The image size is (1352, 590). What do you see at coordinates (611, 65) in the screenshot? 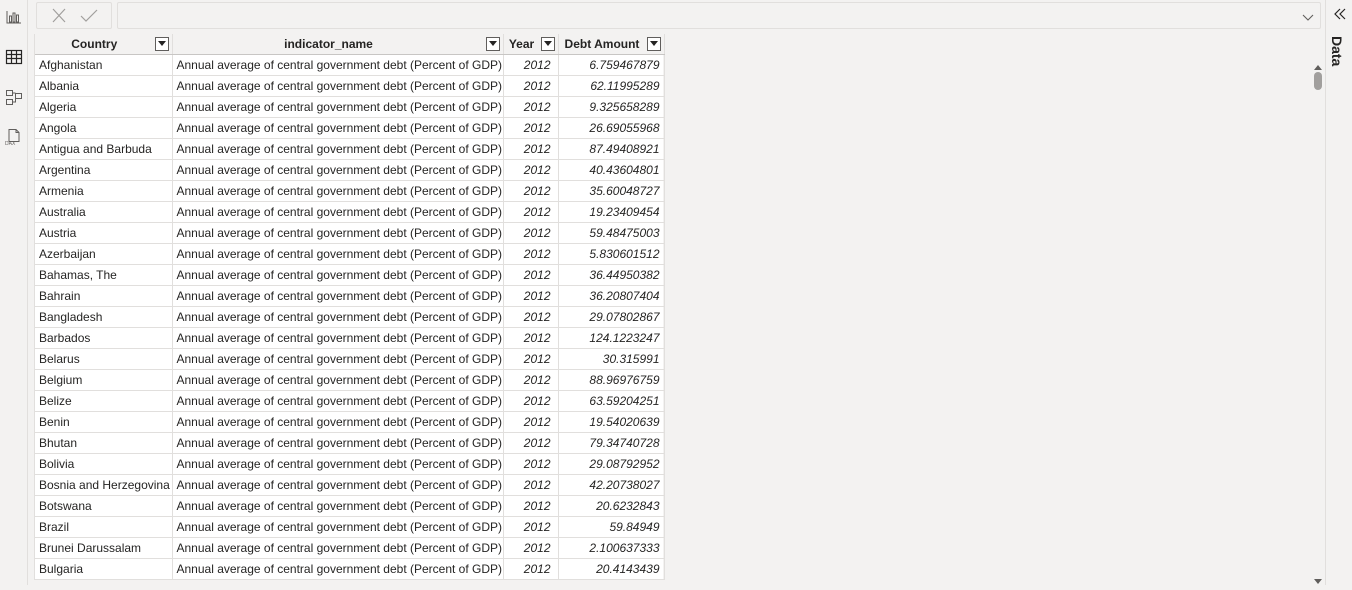
I see `cell-debt-amount: 6.759467879` at bounding box center [611, 65].